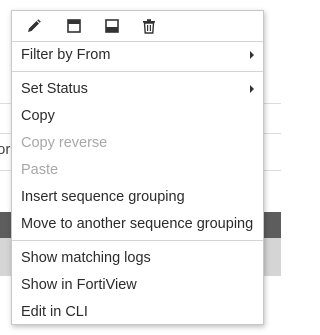 The width and height of the screenshot is (320, 335). Describe the element at coordinates (137, 26) in the screenshot. I see `menu-toolbar` at that location.